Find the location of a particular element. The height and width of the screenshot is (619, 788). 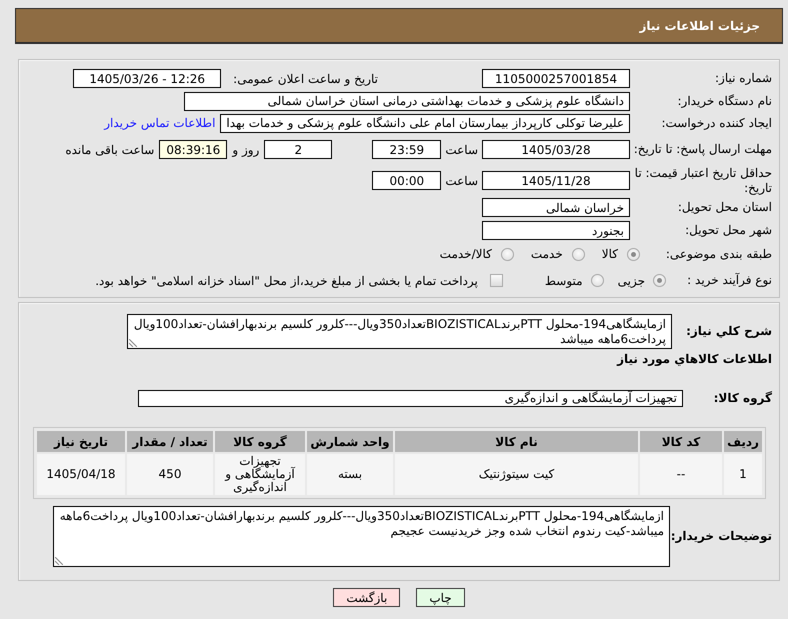

field-label: شرح کلي نياز: is located at coordinates (729, 331).